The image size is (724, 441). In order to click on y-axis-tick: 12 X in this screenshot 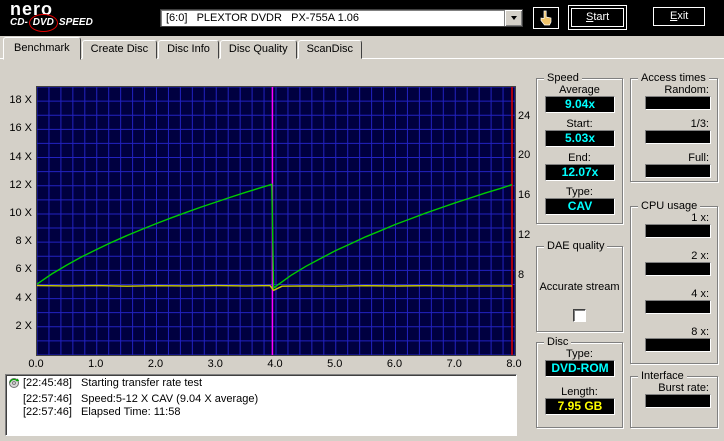, I will do `click(20, 184)`.